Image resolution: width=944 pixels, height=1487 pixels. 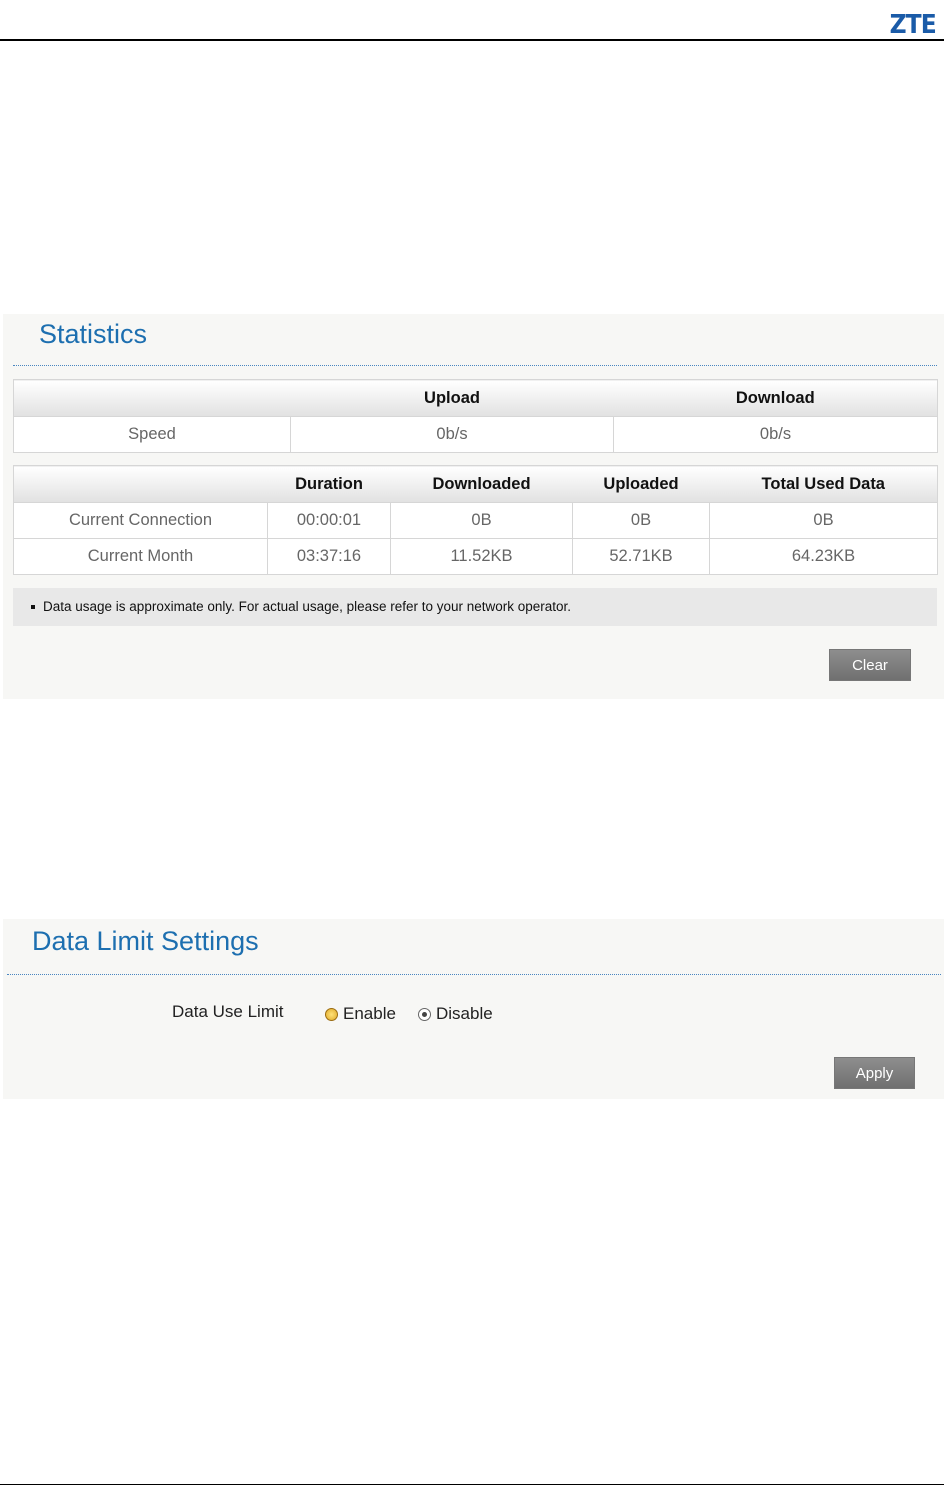 I want to click on disable-label: Disable, so click(x=464, y=1013).